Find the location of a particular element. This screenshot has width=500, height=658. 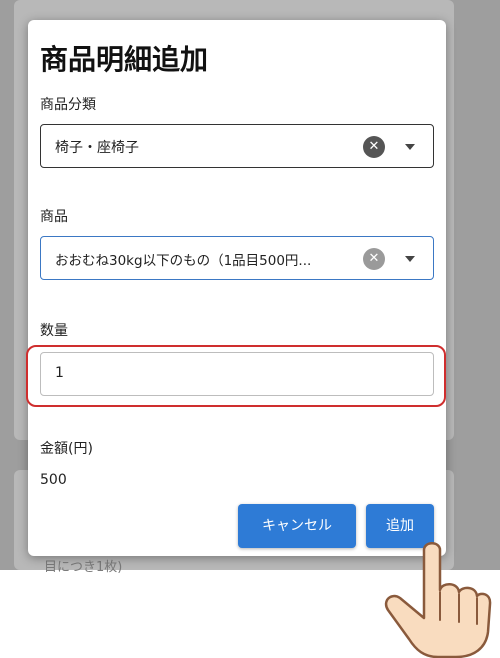

category-select: 椅子・座椅子 ✕ is located at coordinates (237, 146).